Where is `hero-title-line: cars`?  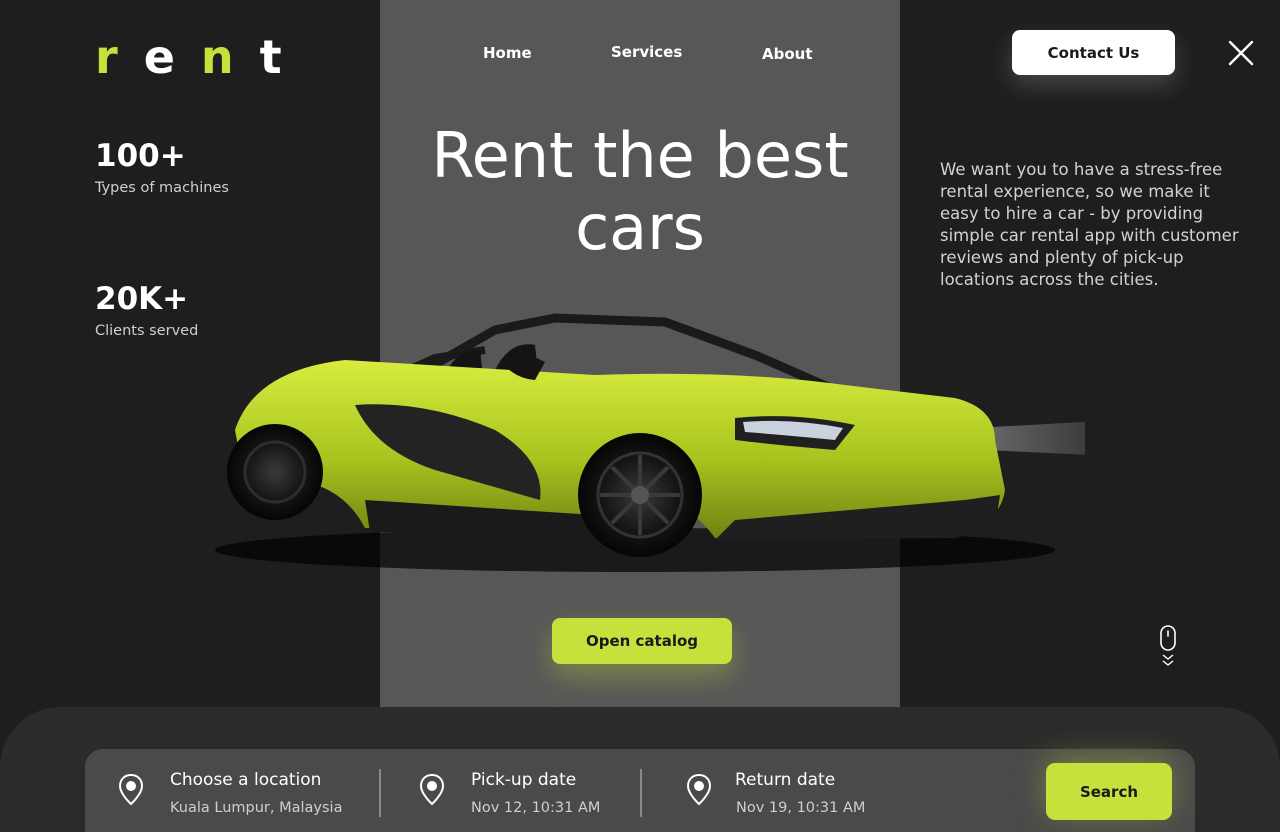 hero-title-line: cars is located at coordinates (640, 227).